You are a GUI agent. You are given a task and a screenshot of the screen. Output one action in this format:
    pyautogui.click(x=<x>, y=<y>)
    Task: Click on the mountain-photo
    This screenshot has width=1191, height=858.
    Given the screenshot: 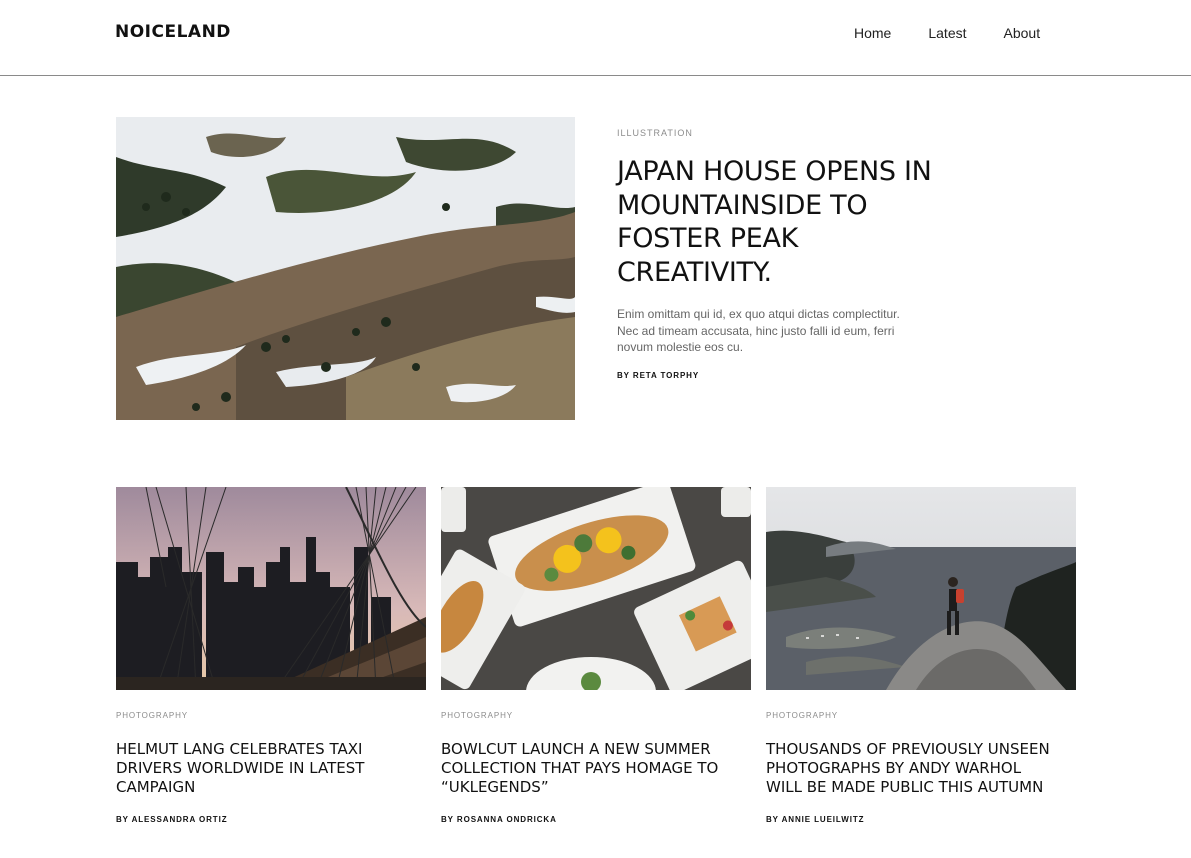 What is the action you would take?
    pyautogui.click(x=345, y=268)
    